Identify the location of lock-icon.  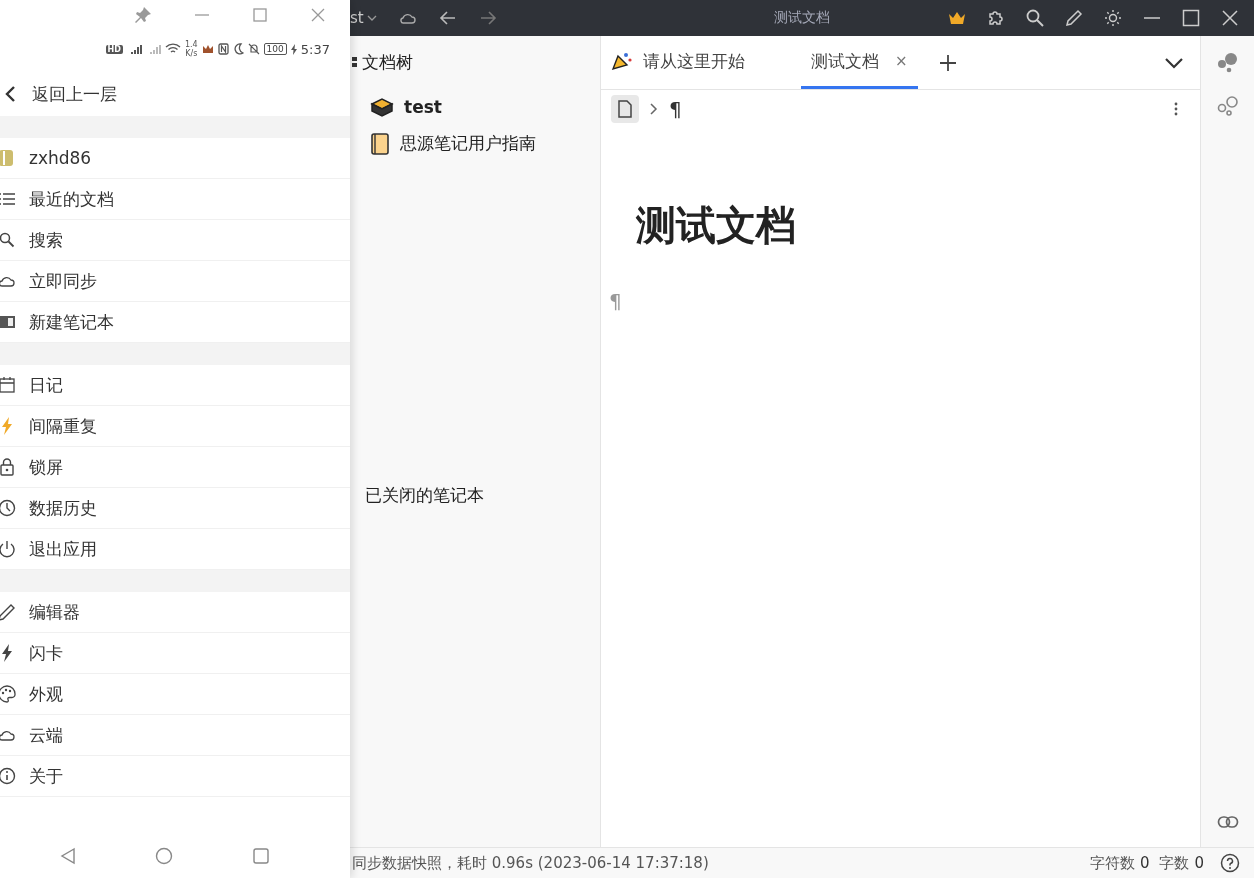
(8, 467).